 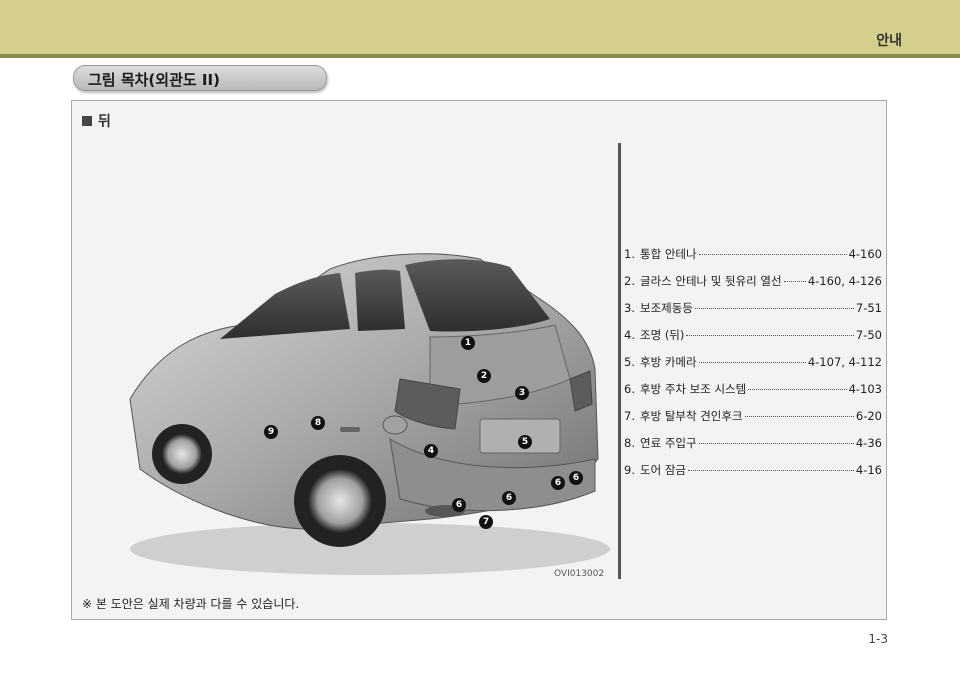 I want to click on page-title: 그림 목차(외관도 II), so click(x=154, y=80).